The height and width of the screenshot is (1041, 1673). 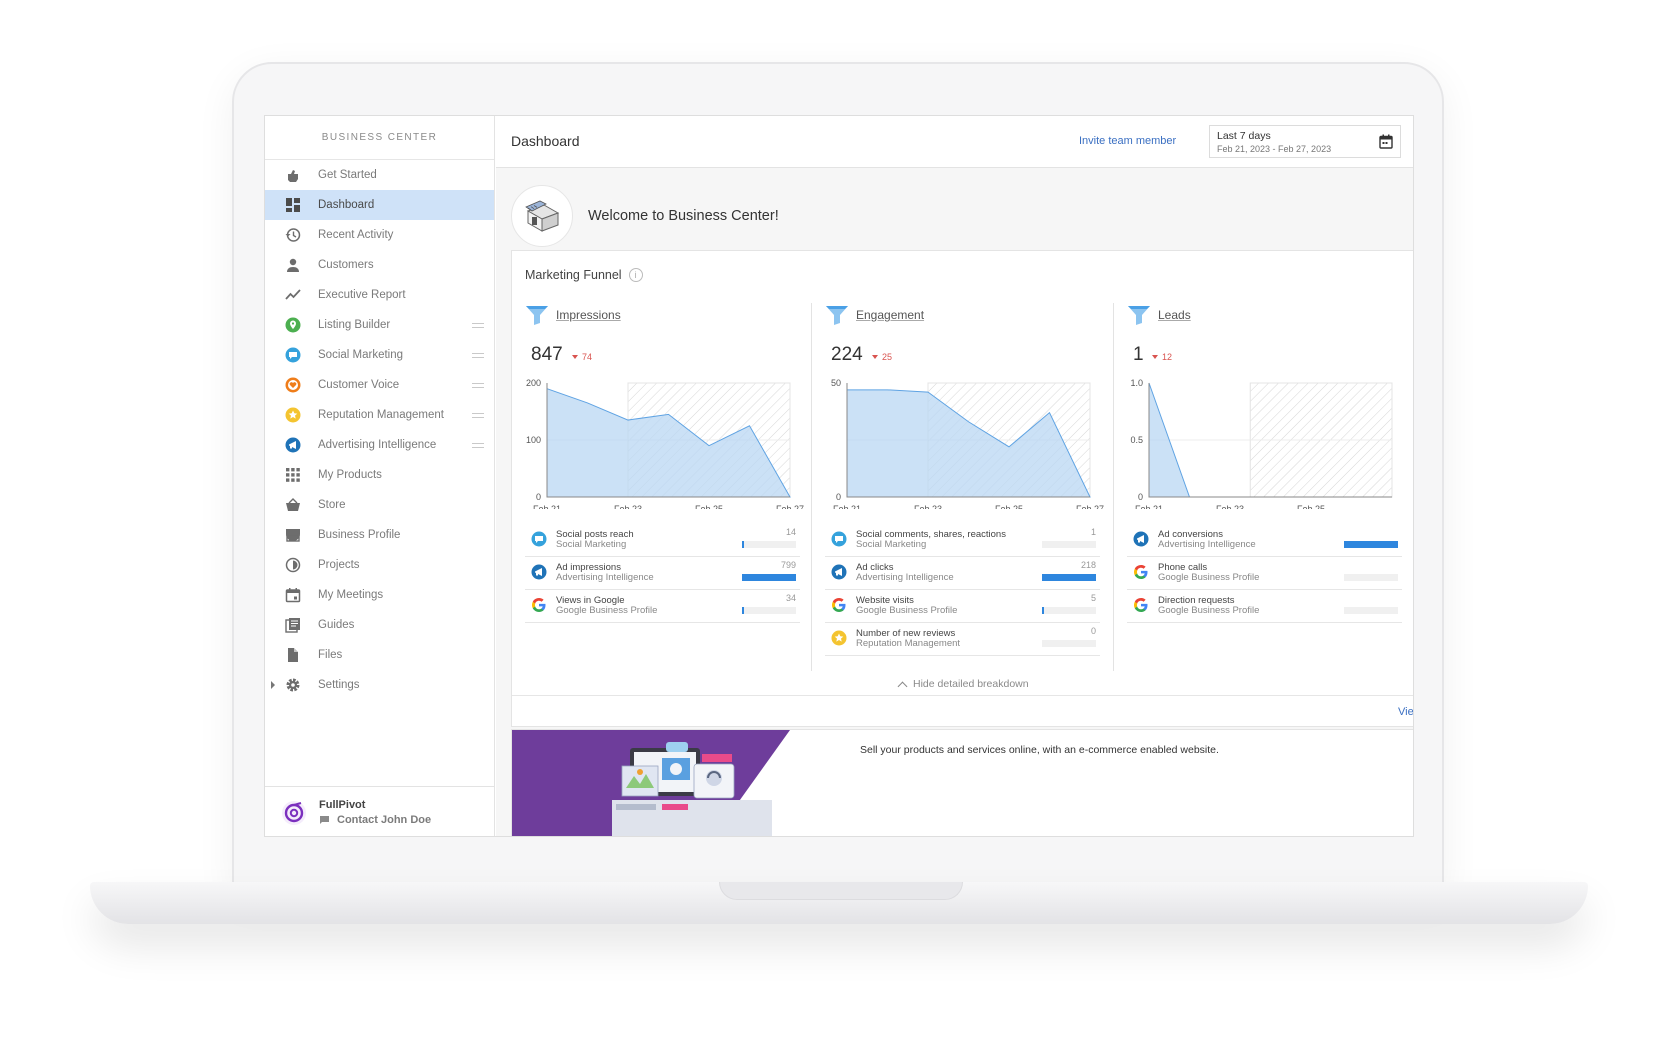 I want to click on hide-breakdown-button: Hide detailed breakdown, so click(x=963, y=684).